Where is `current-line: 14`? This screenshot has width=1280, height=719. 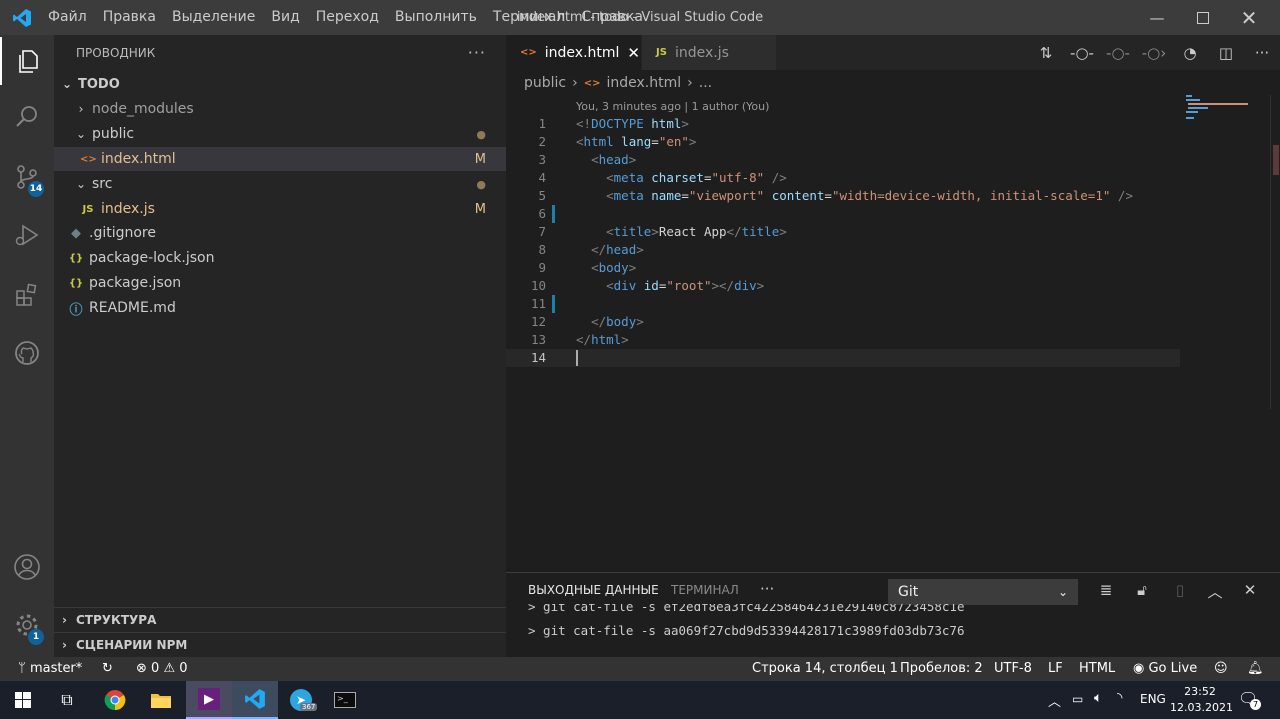
current-line: 14 is located at coordinates (843, 358).